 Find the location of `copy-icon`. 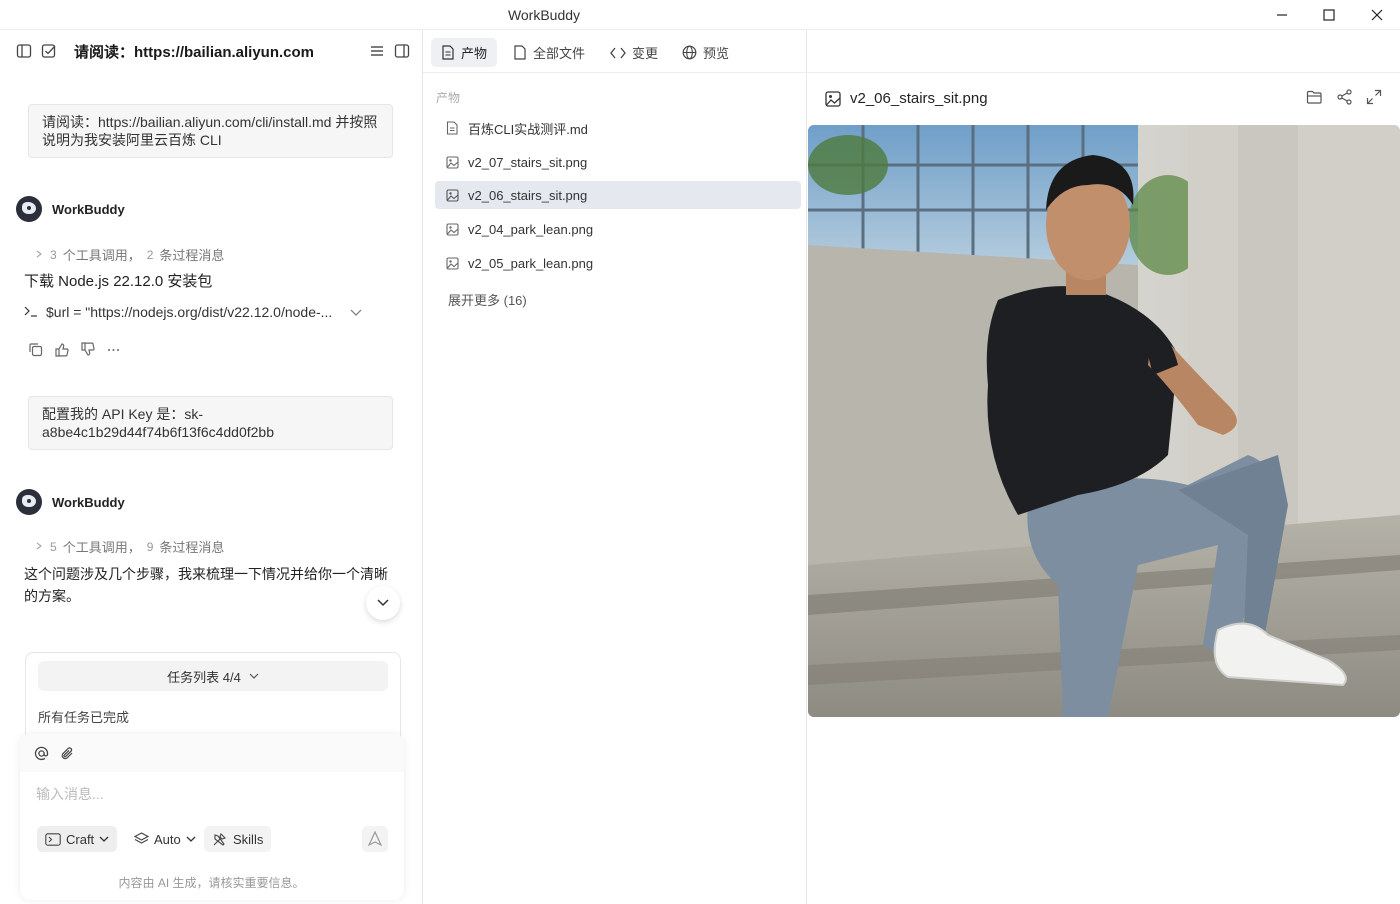

copy-icon is located at coordinates (35, 349).